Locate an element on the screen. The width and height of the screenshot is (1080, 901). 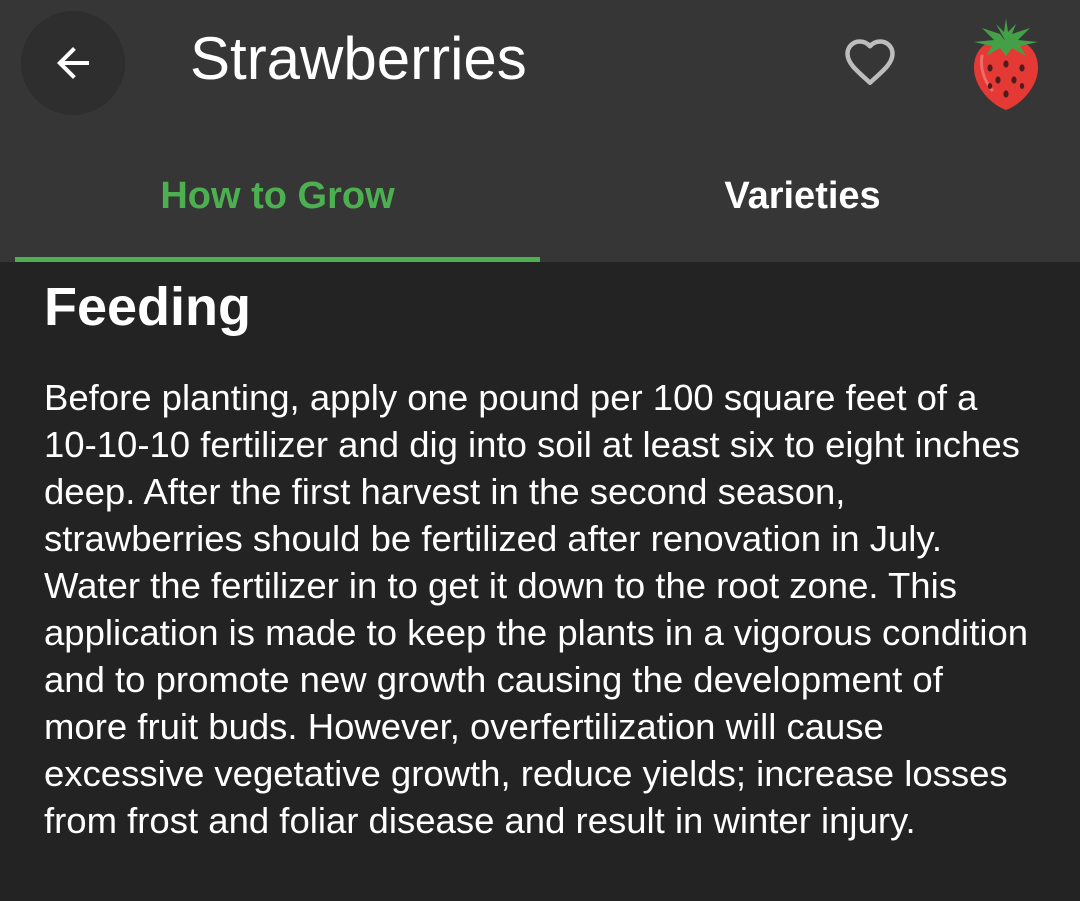
favorite-button is located at coordinates (870, 64).